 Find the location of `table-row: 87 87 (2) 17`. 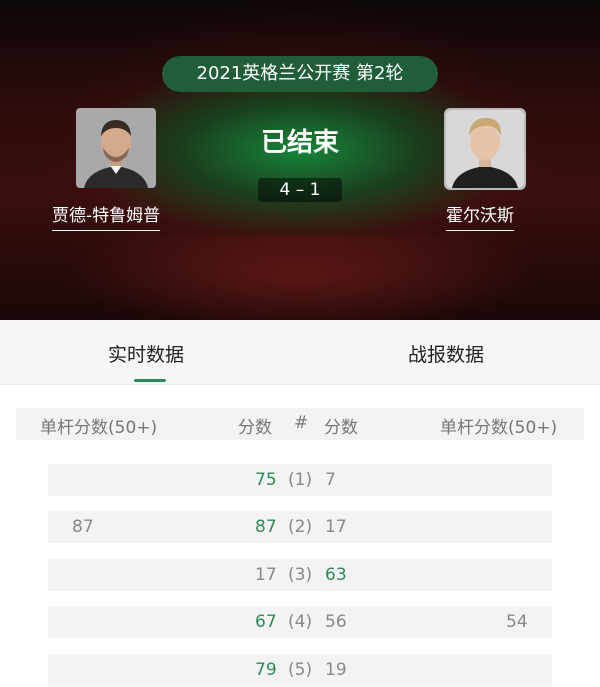

table-row: 87 87 (2) 17 is located at coordinates (300, 527).